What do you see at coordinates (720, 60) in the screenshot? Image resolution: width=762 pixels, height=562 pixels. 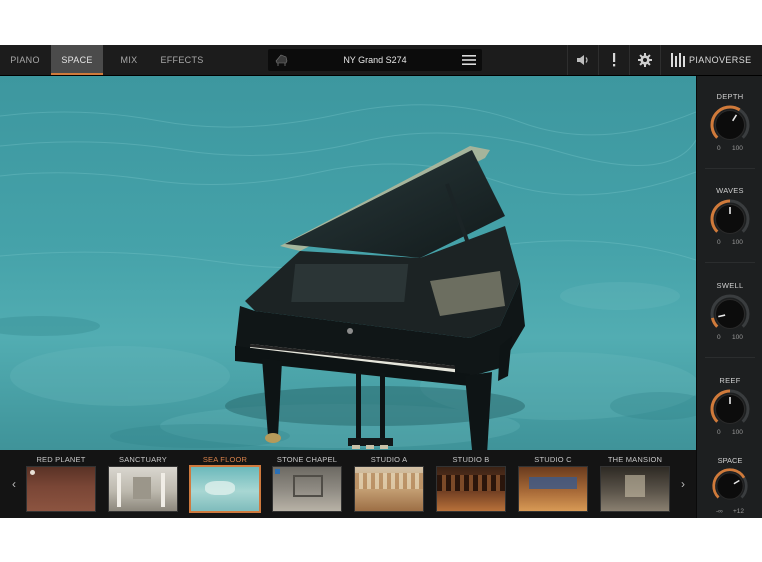 I see `brand-name: PIANOVERSE` at bounding box center [720, 60].